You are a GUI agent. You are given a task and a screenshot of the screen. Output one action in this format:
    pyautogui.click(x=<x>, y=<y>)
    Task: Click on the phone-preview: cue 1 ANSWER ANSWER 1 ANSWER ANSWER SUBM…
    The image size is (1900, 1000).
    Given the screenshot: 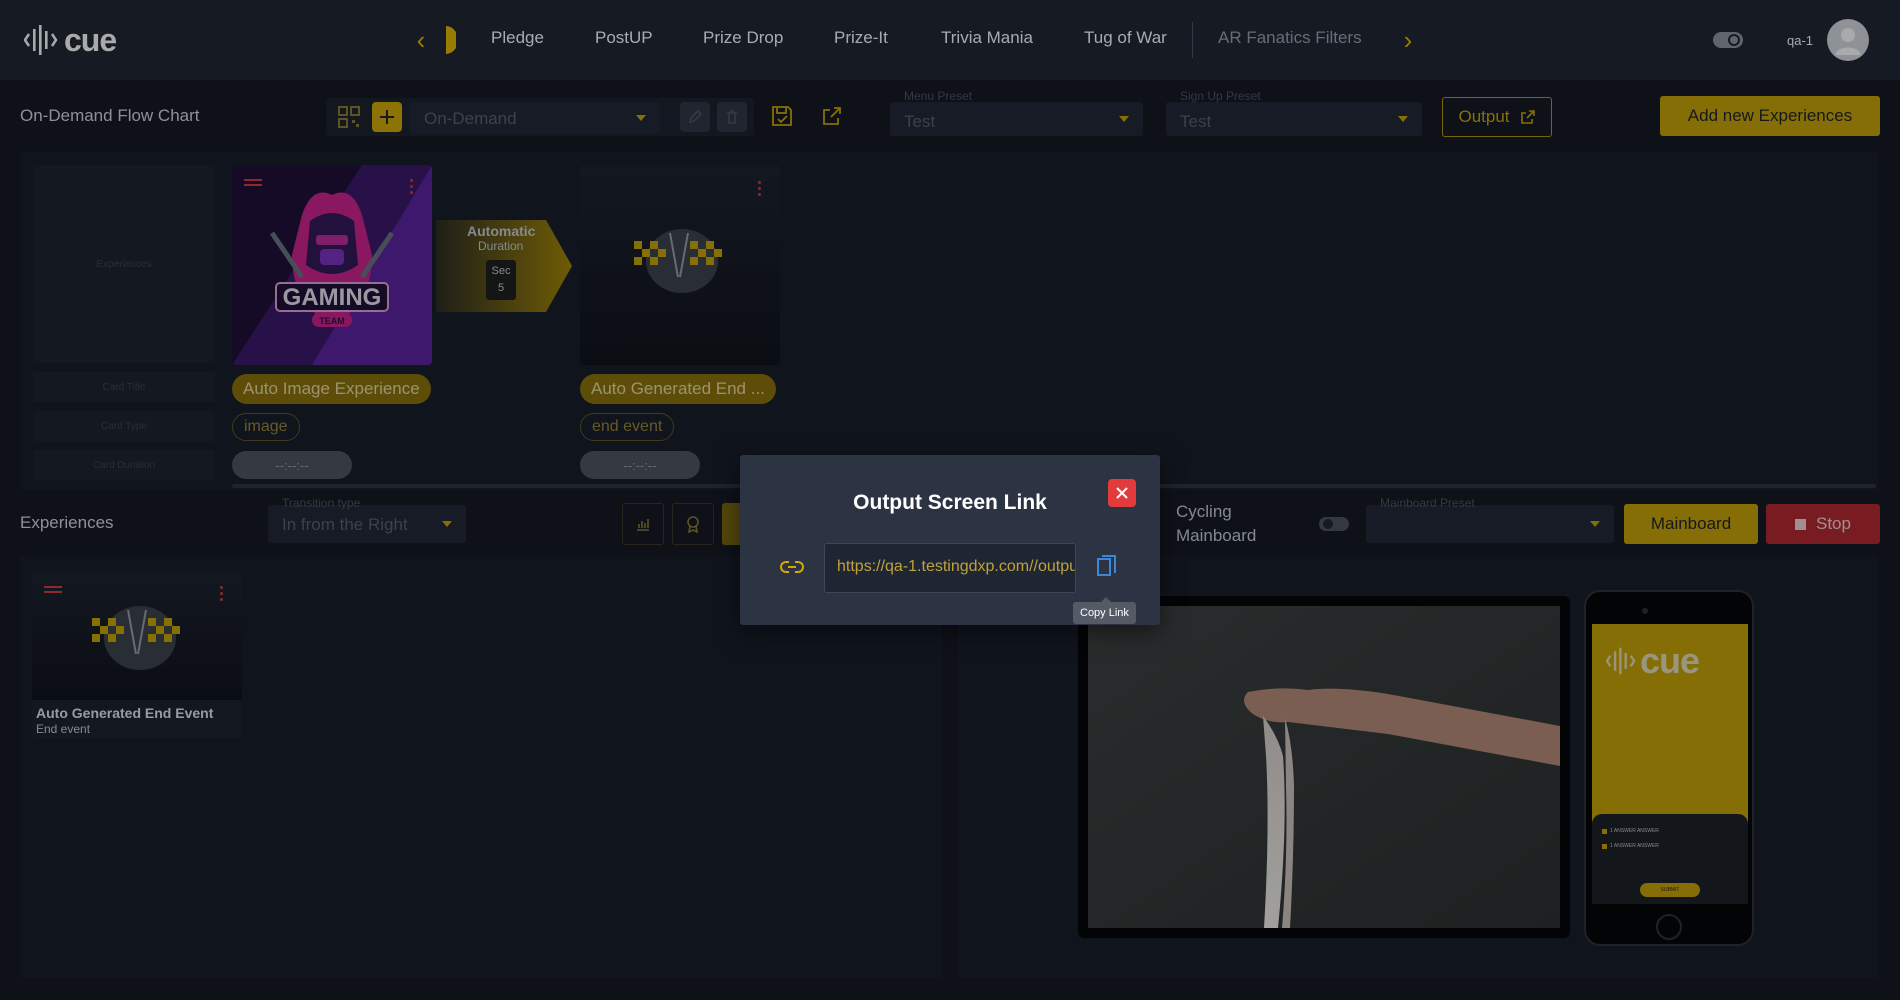 What is the action you would take?
    pyautogui.click(x=1669, y=768)
    